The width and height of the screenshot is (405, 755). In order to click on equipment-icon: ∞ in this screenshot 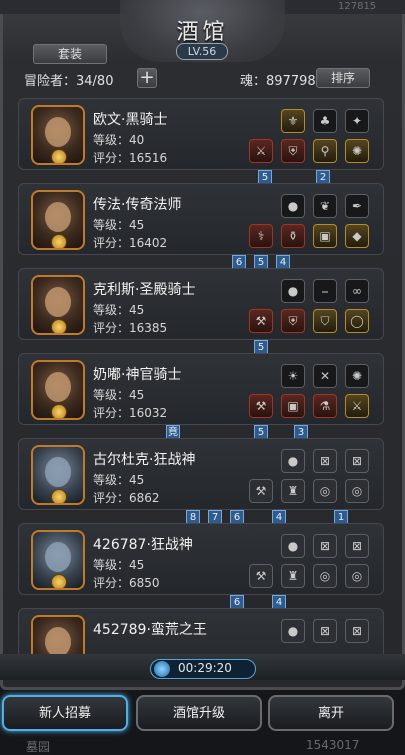, I will do `click(357, 291)`.